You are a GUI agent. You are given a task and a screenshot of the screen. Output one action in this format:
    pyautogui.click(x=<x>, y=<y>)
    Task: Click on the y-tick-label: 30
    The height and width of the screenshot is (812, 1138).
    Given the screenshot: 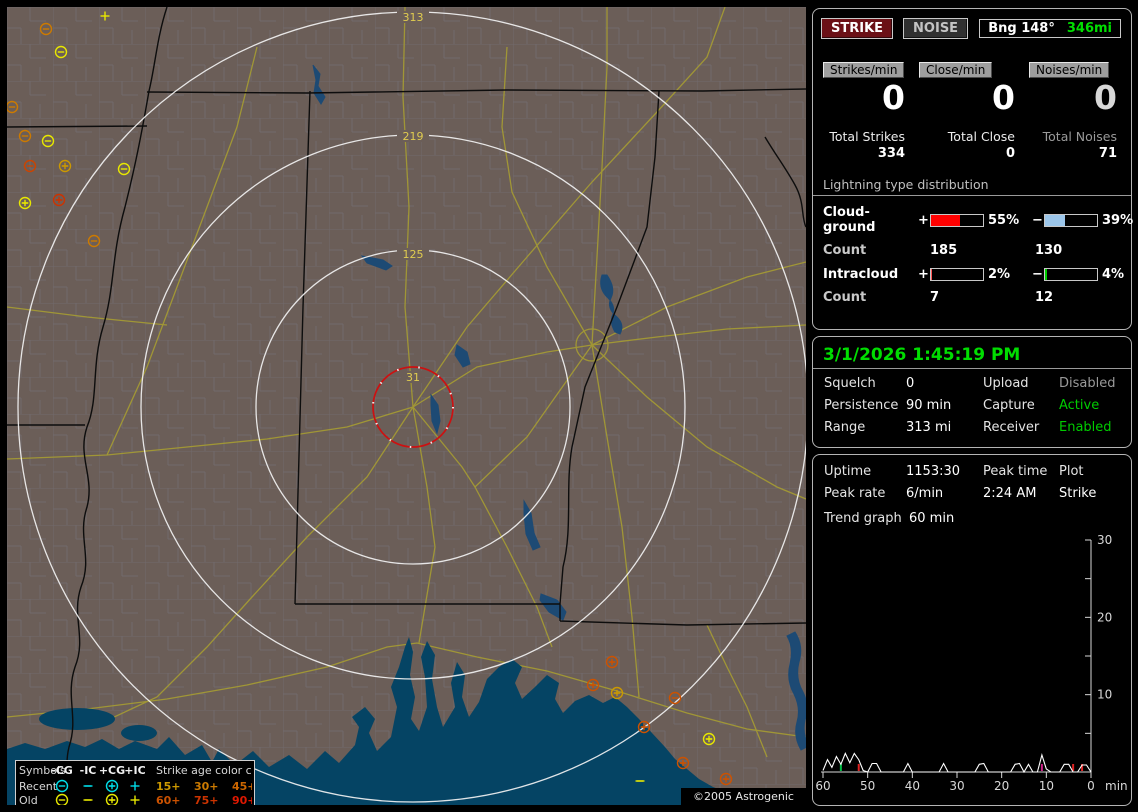 What is the action you would take?
    pyautogui.click(x=1104, y=540)
    